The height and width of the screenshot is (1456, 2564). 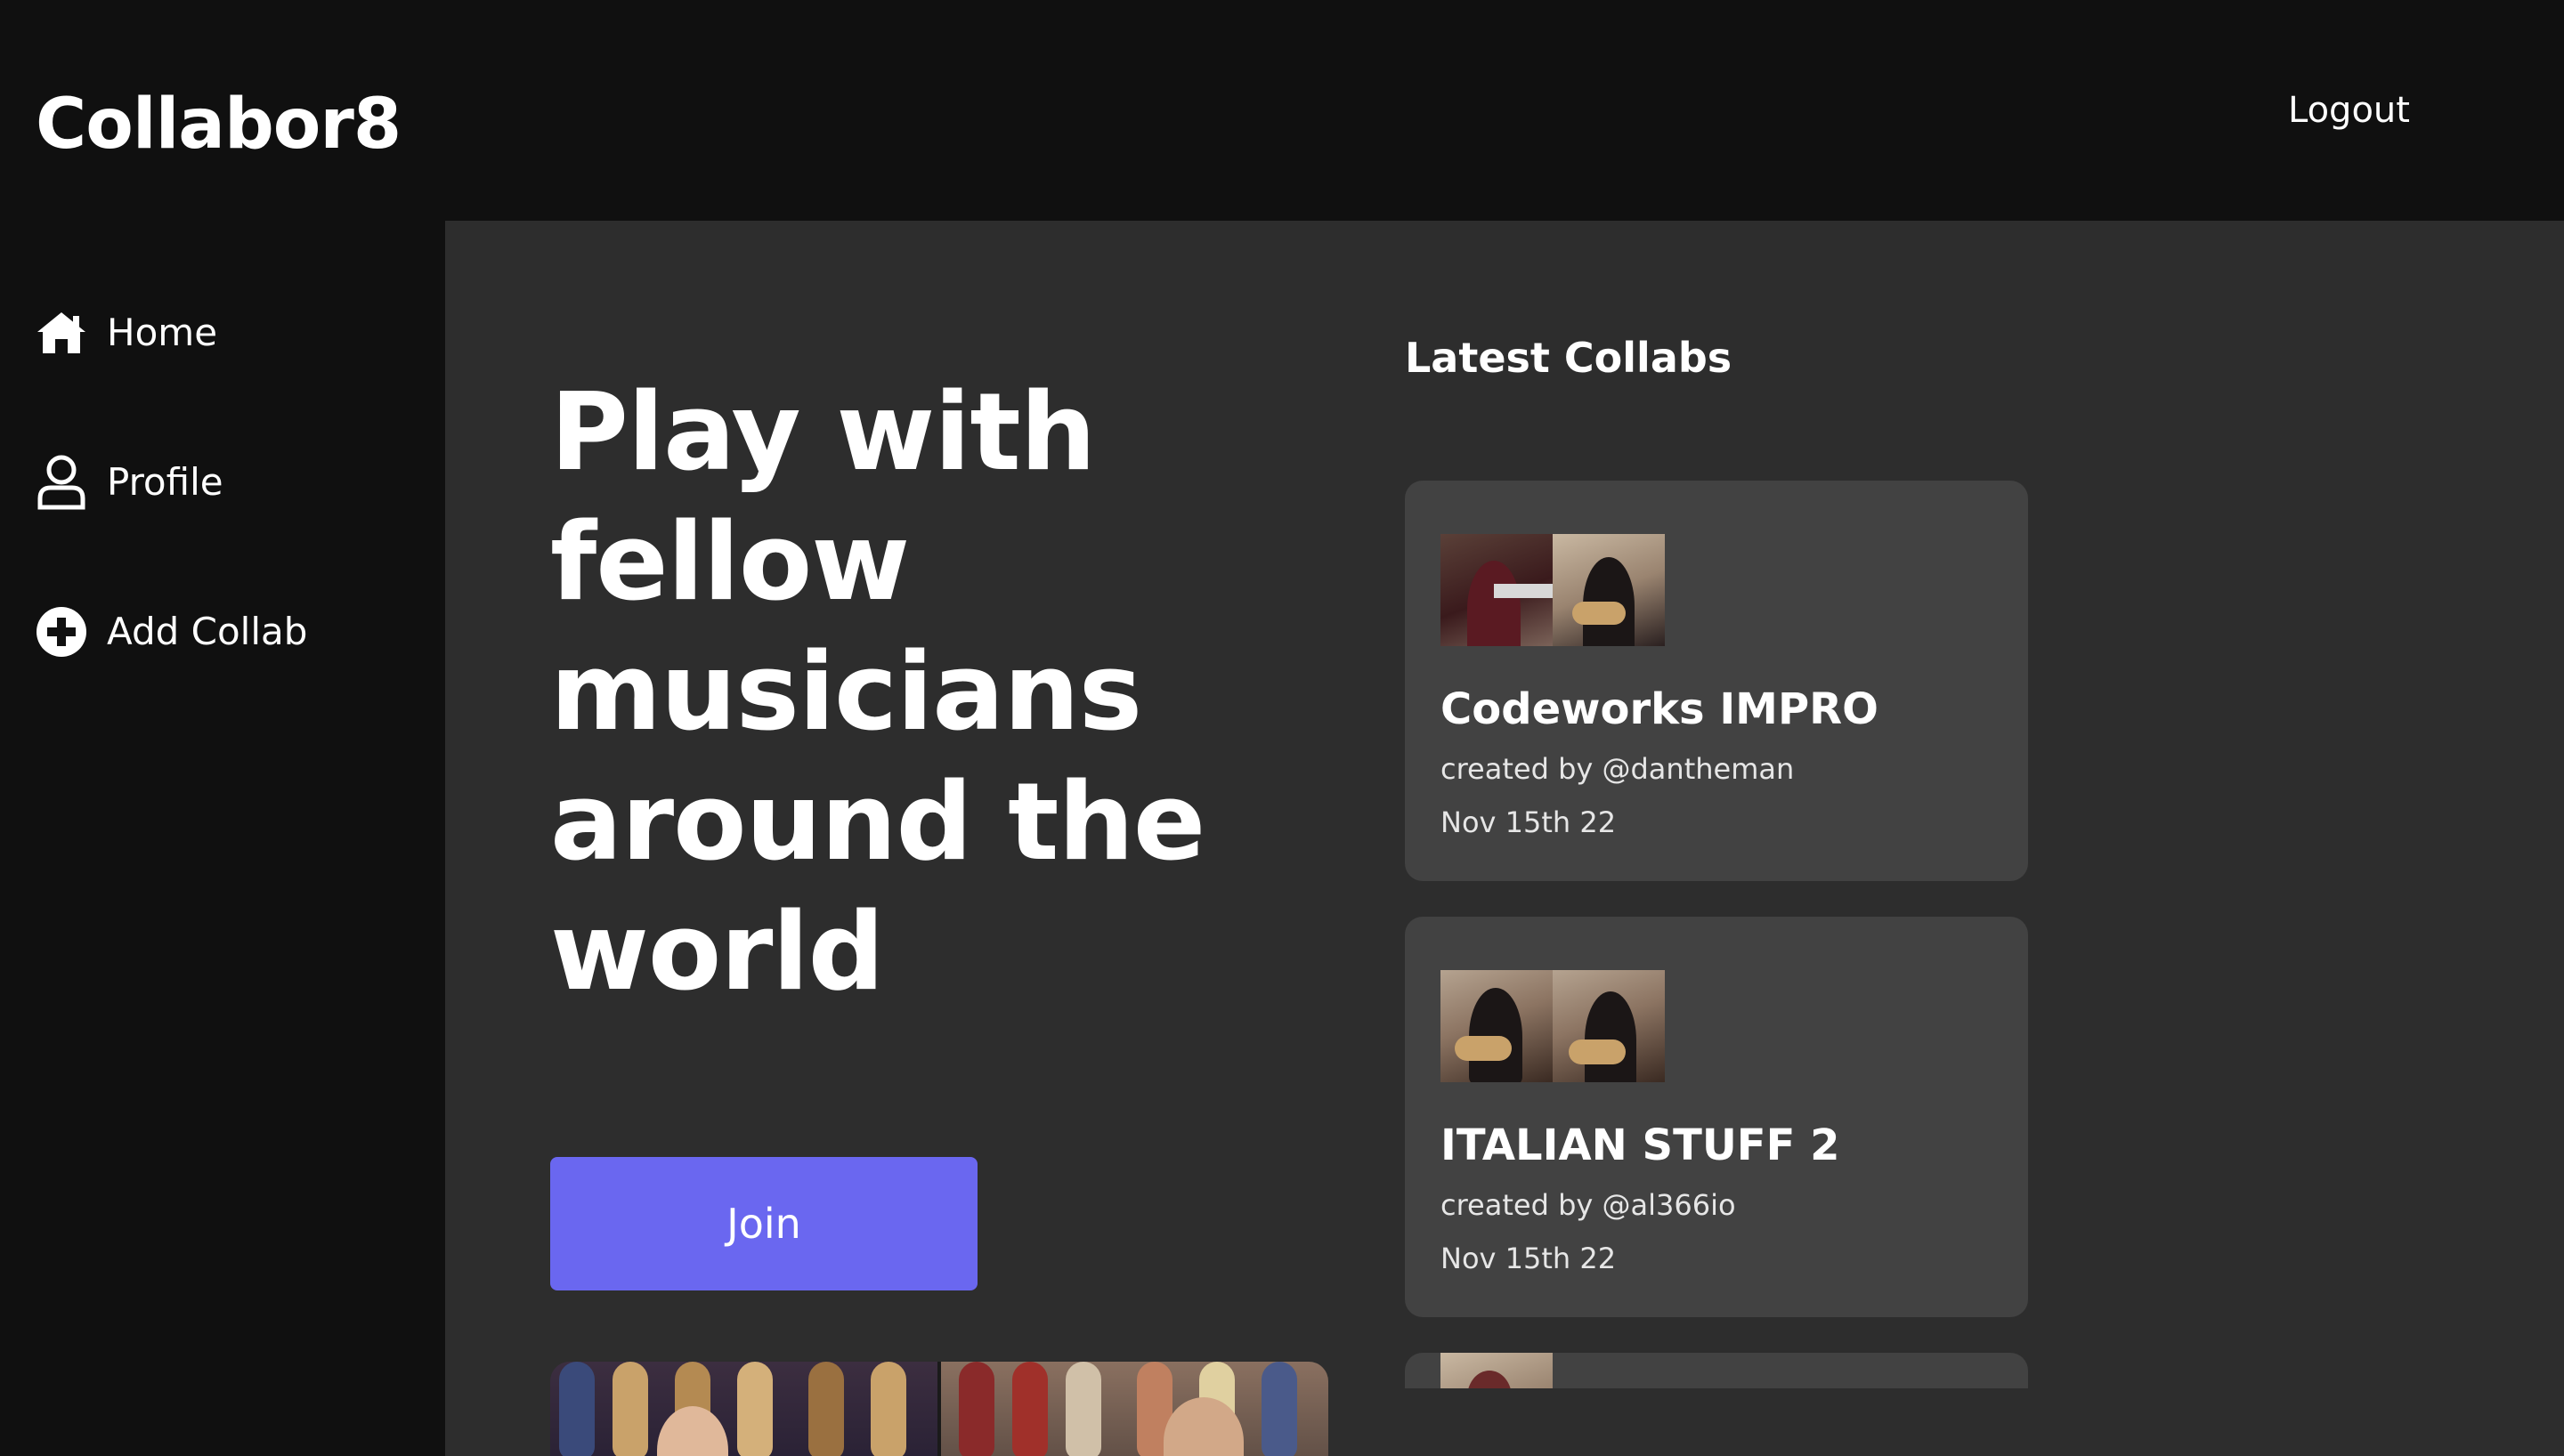 I want to click on hero-image, so click(x=939, y=1409).